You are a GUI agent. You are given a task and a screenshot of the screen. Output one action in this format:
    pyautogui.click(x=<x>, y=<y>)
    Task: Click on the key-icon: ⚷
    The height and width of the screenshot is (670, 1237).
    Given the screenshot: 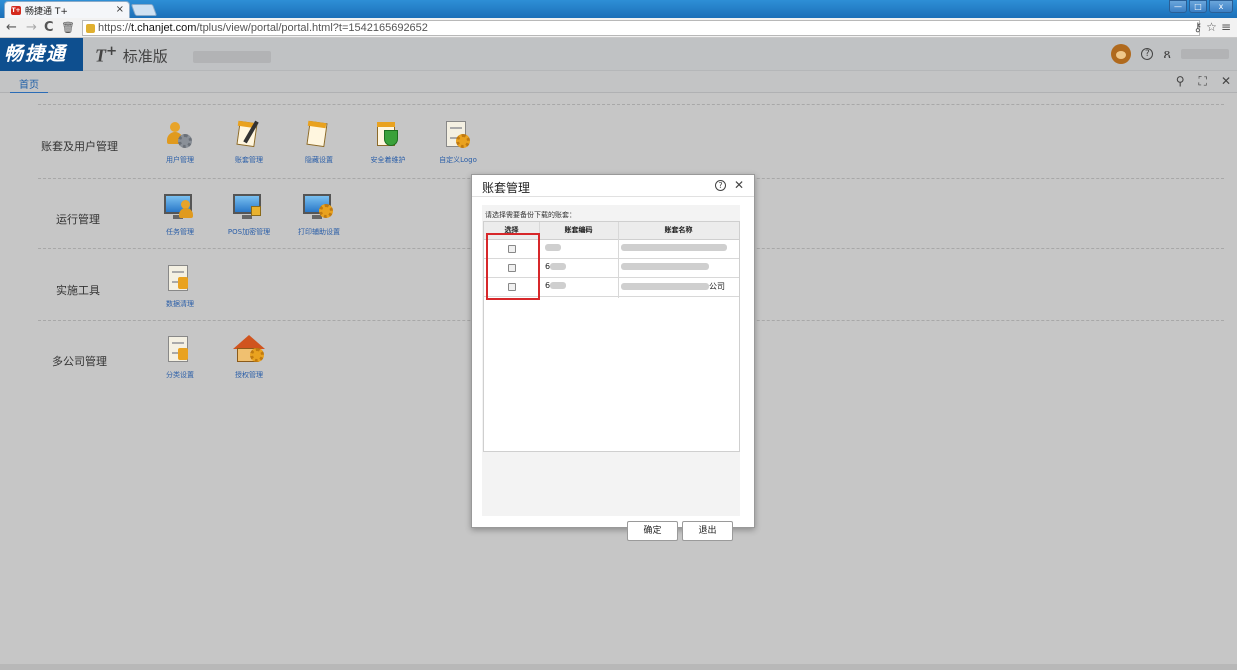 What is the action you would take?
    pyautogui.click(x=1197, y=27)
    